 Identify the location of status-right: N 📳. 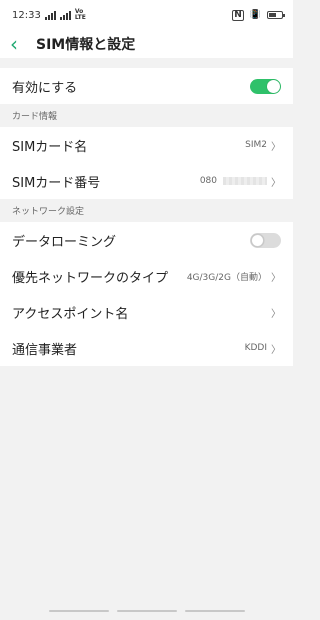
(258, 15).